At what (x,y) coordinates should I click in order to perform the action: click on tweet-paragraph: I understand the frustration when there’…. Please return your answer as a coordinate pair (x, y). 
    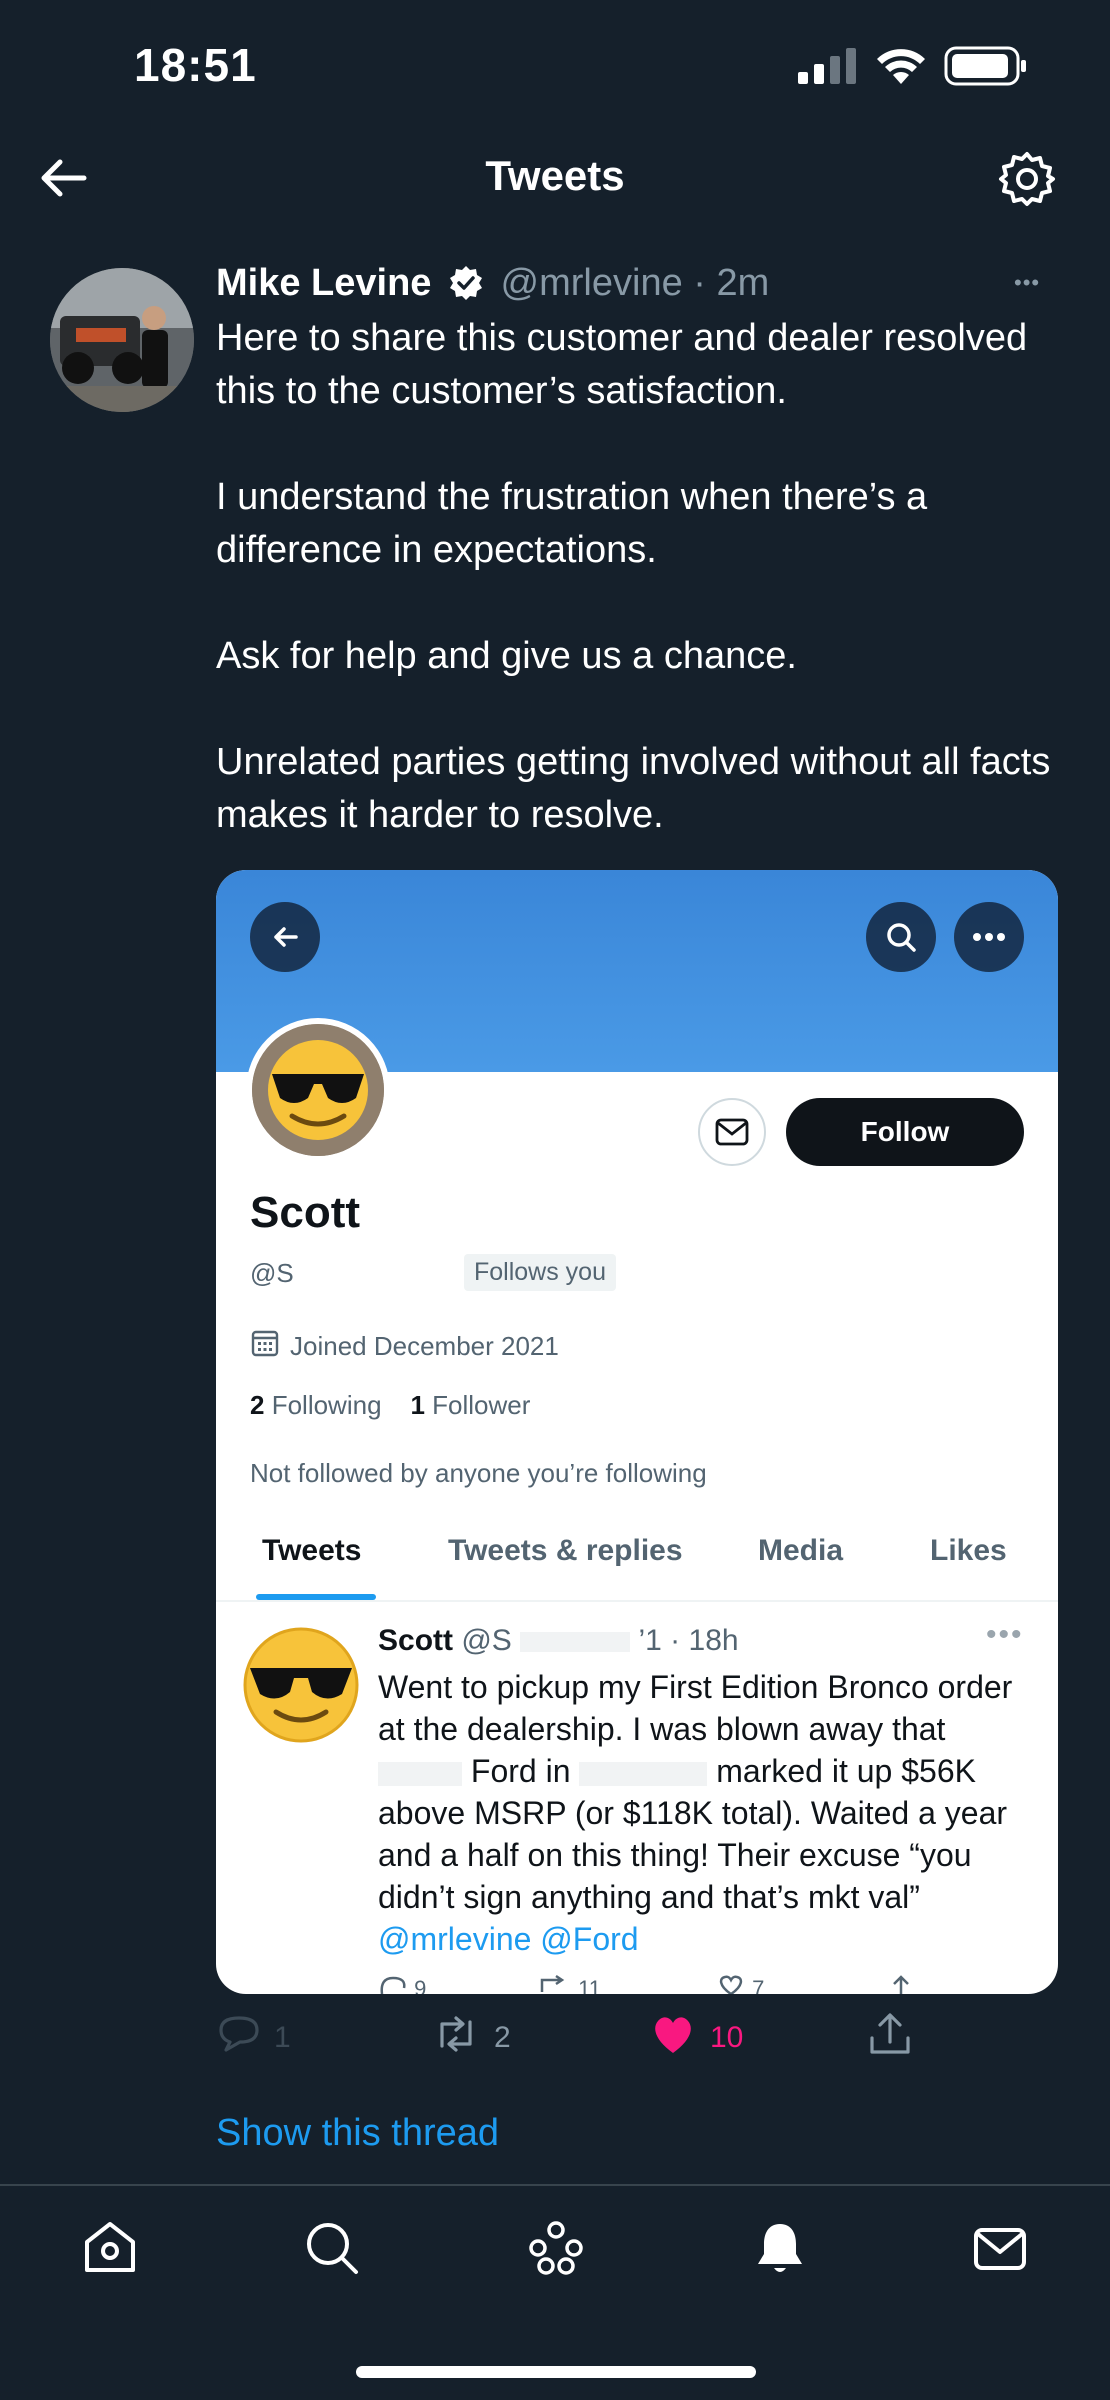
    Looking at the image, I should click on (572, 523).